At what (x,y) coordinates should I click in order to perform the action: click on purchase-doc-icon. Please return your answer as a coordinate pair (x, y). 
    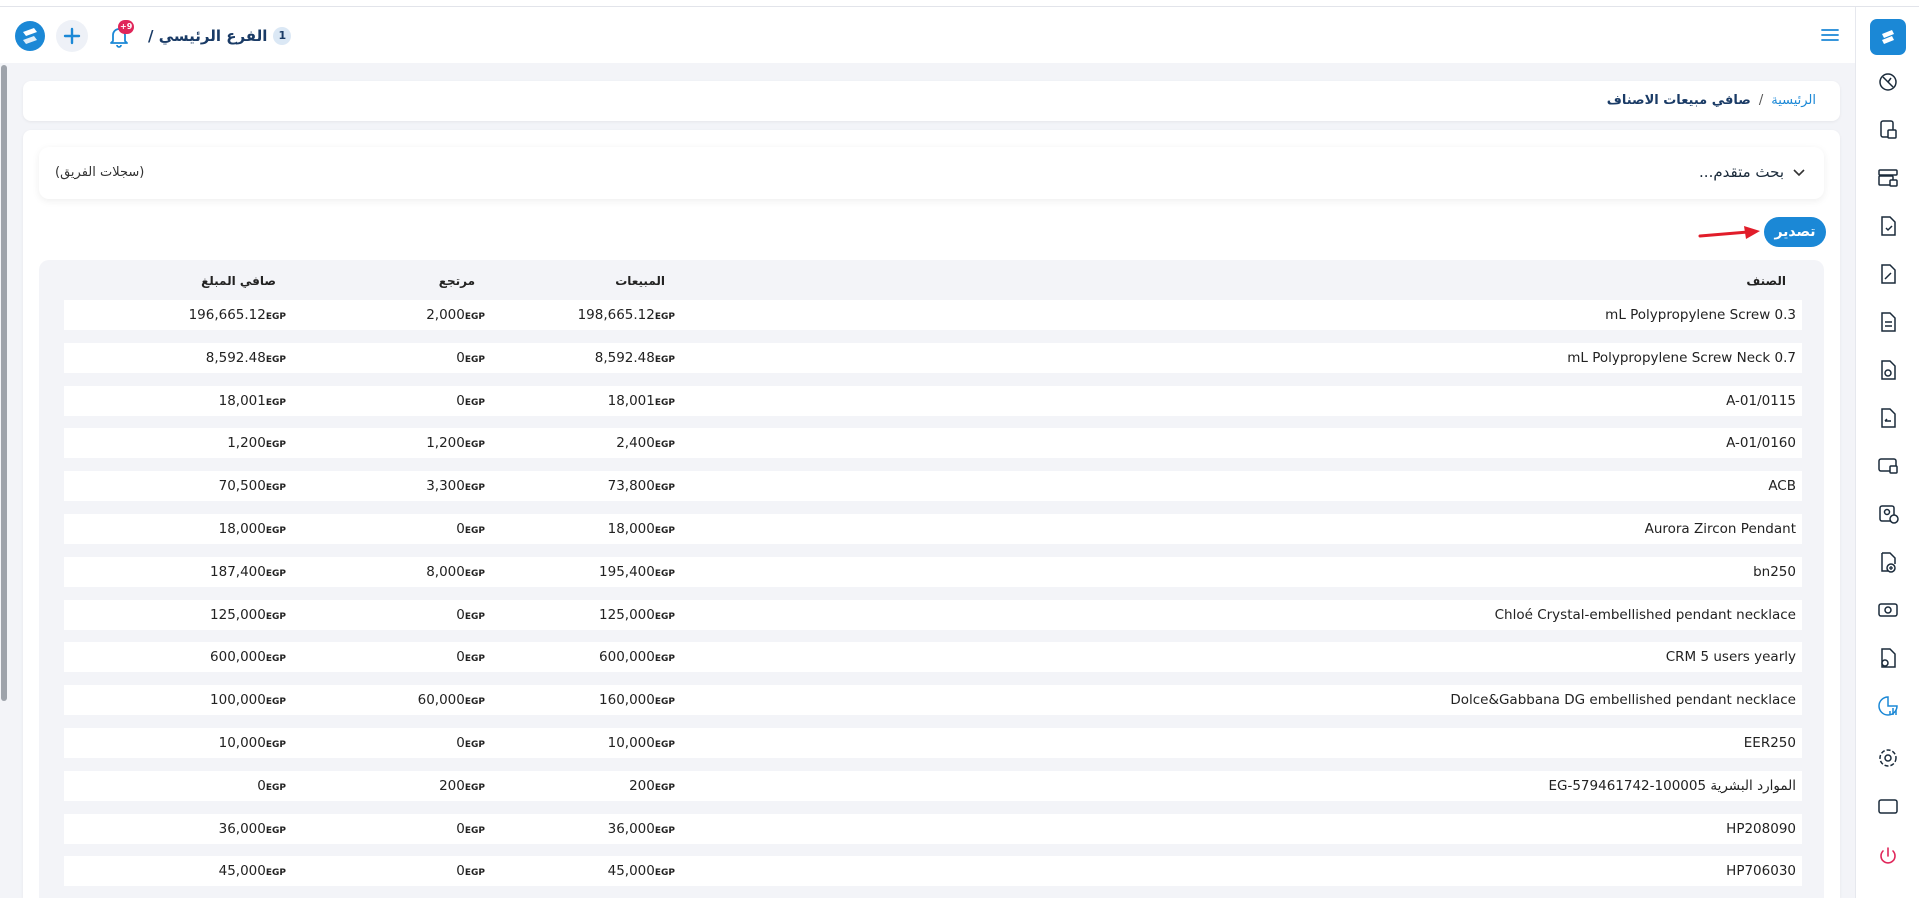
    Looking at the image, I should click on (1888, 370).